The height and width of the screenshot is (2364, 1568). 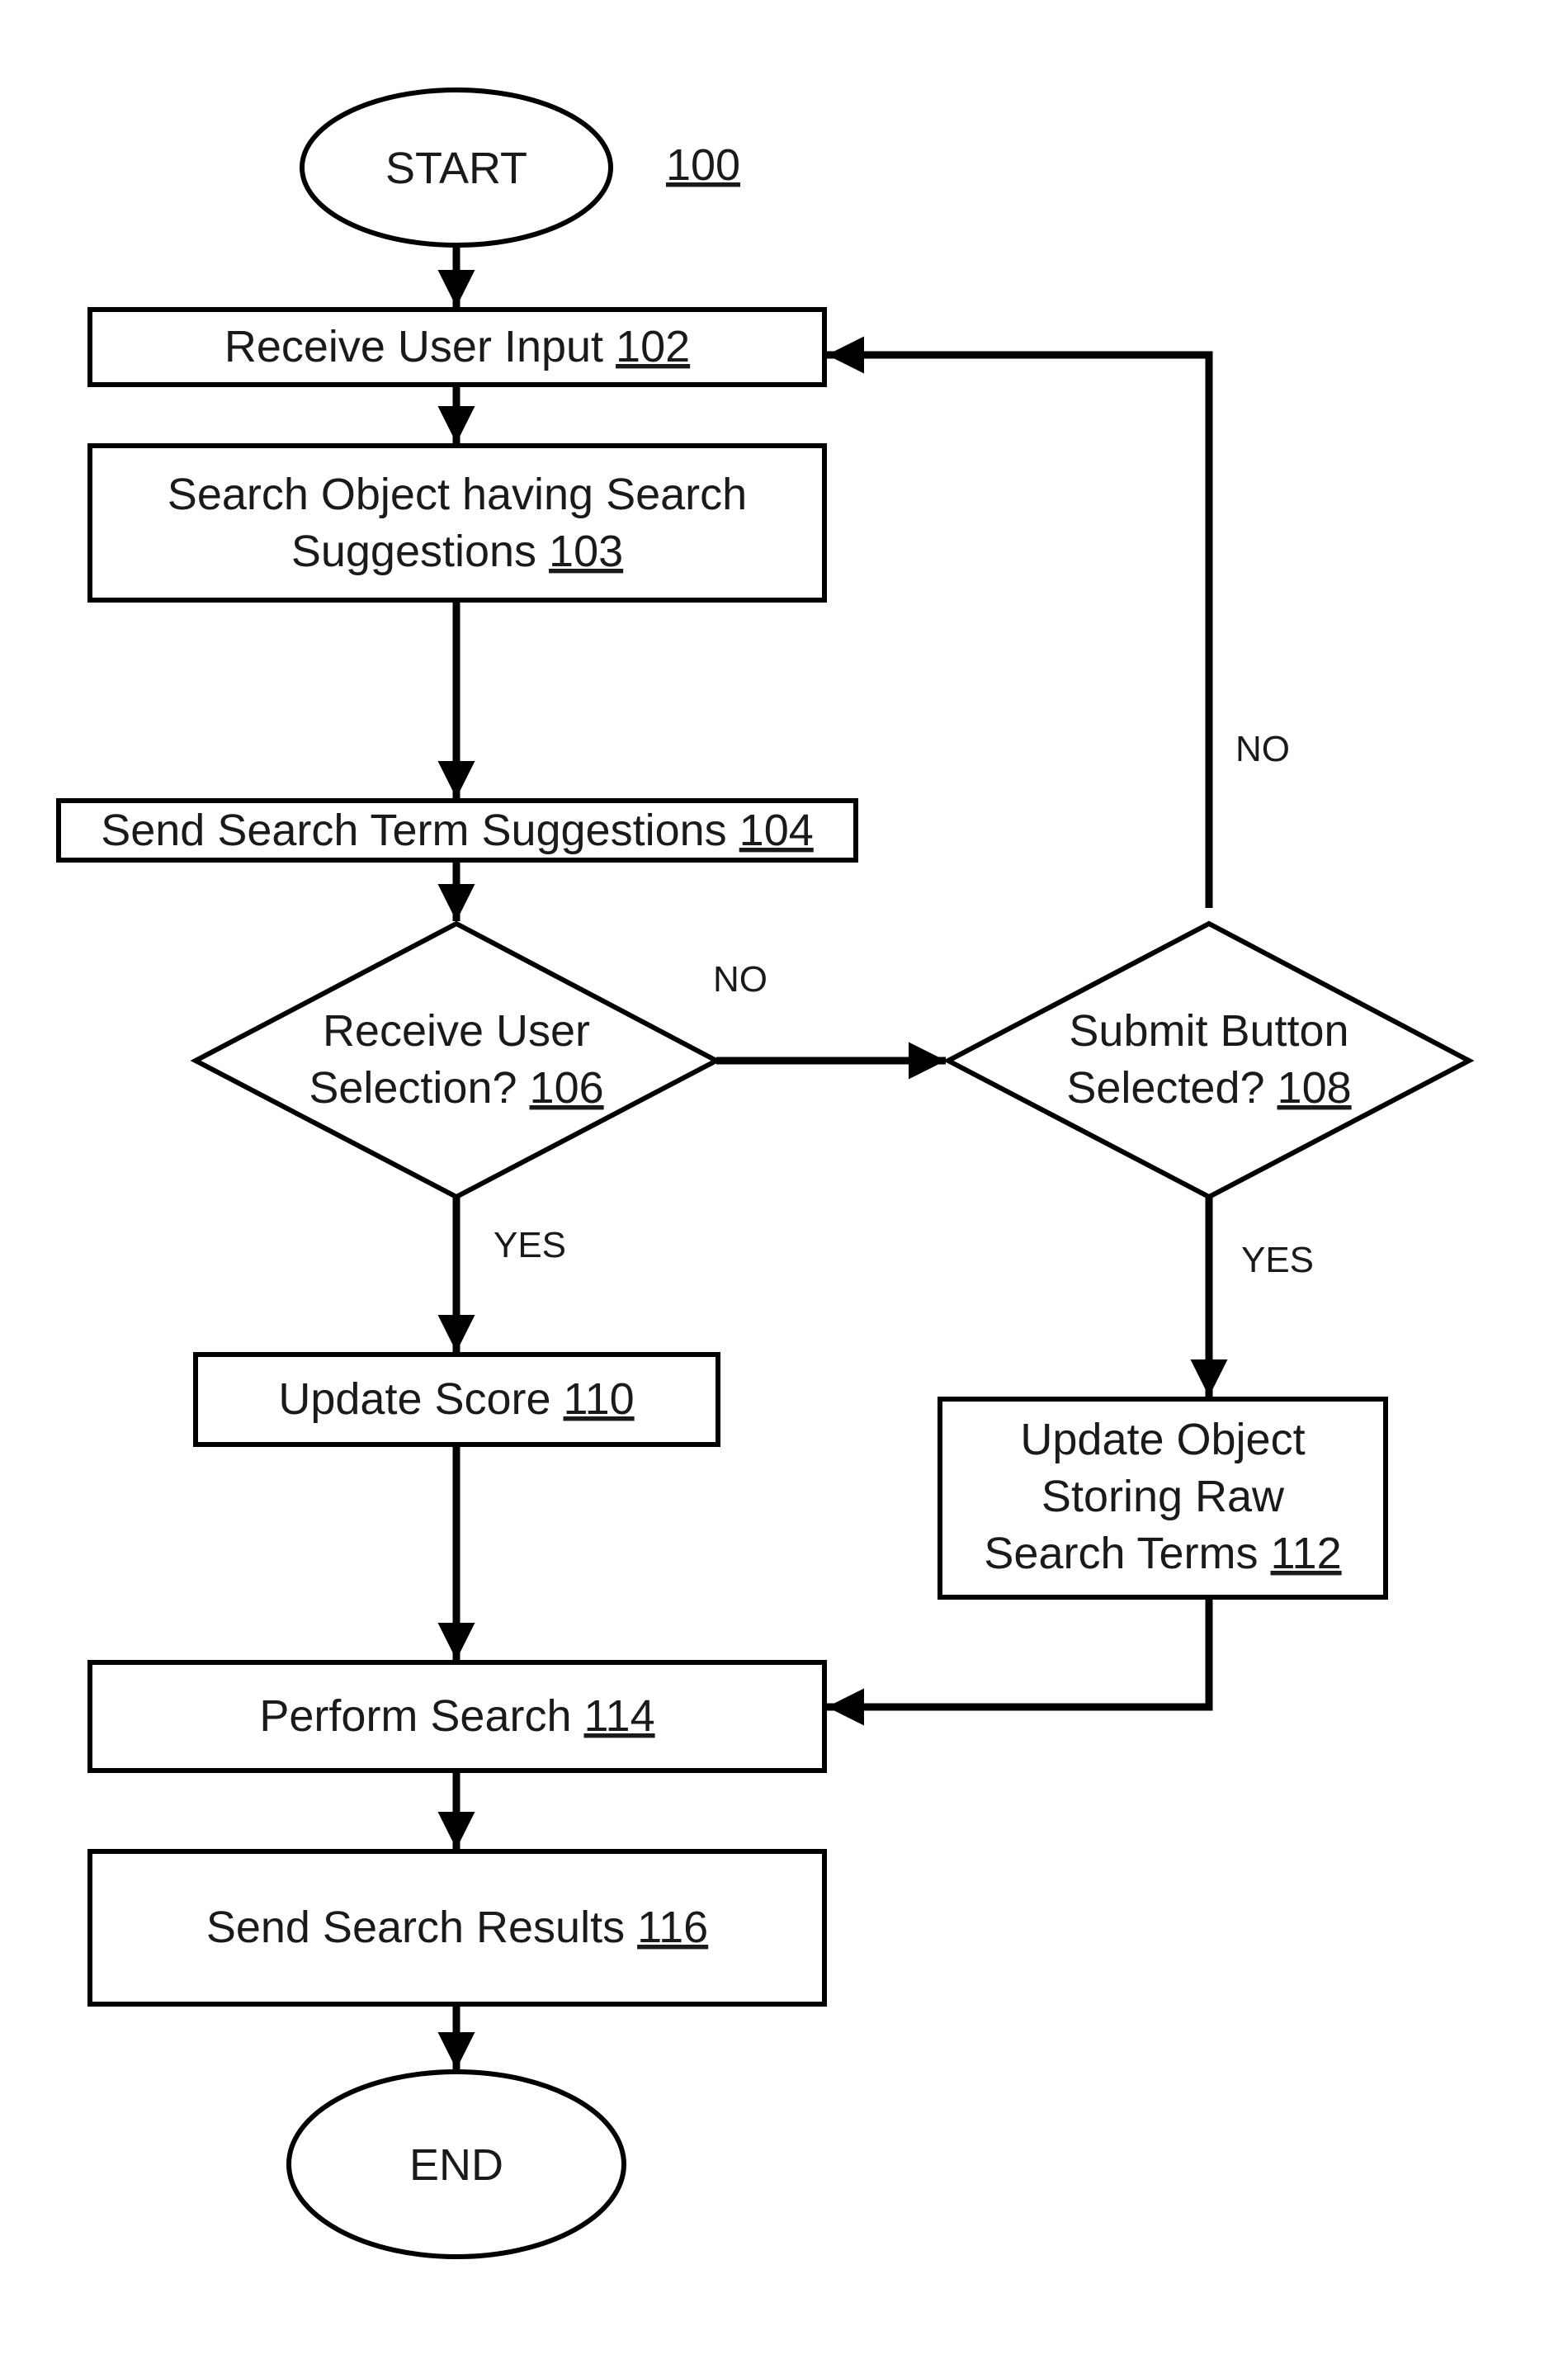 I want to click on step-104: Send Search Term Suggestions 104, so click(x=457, y=830).